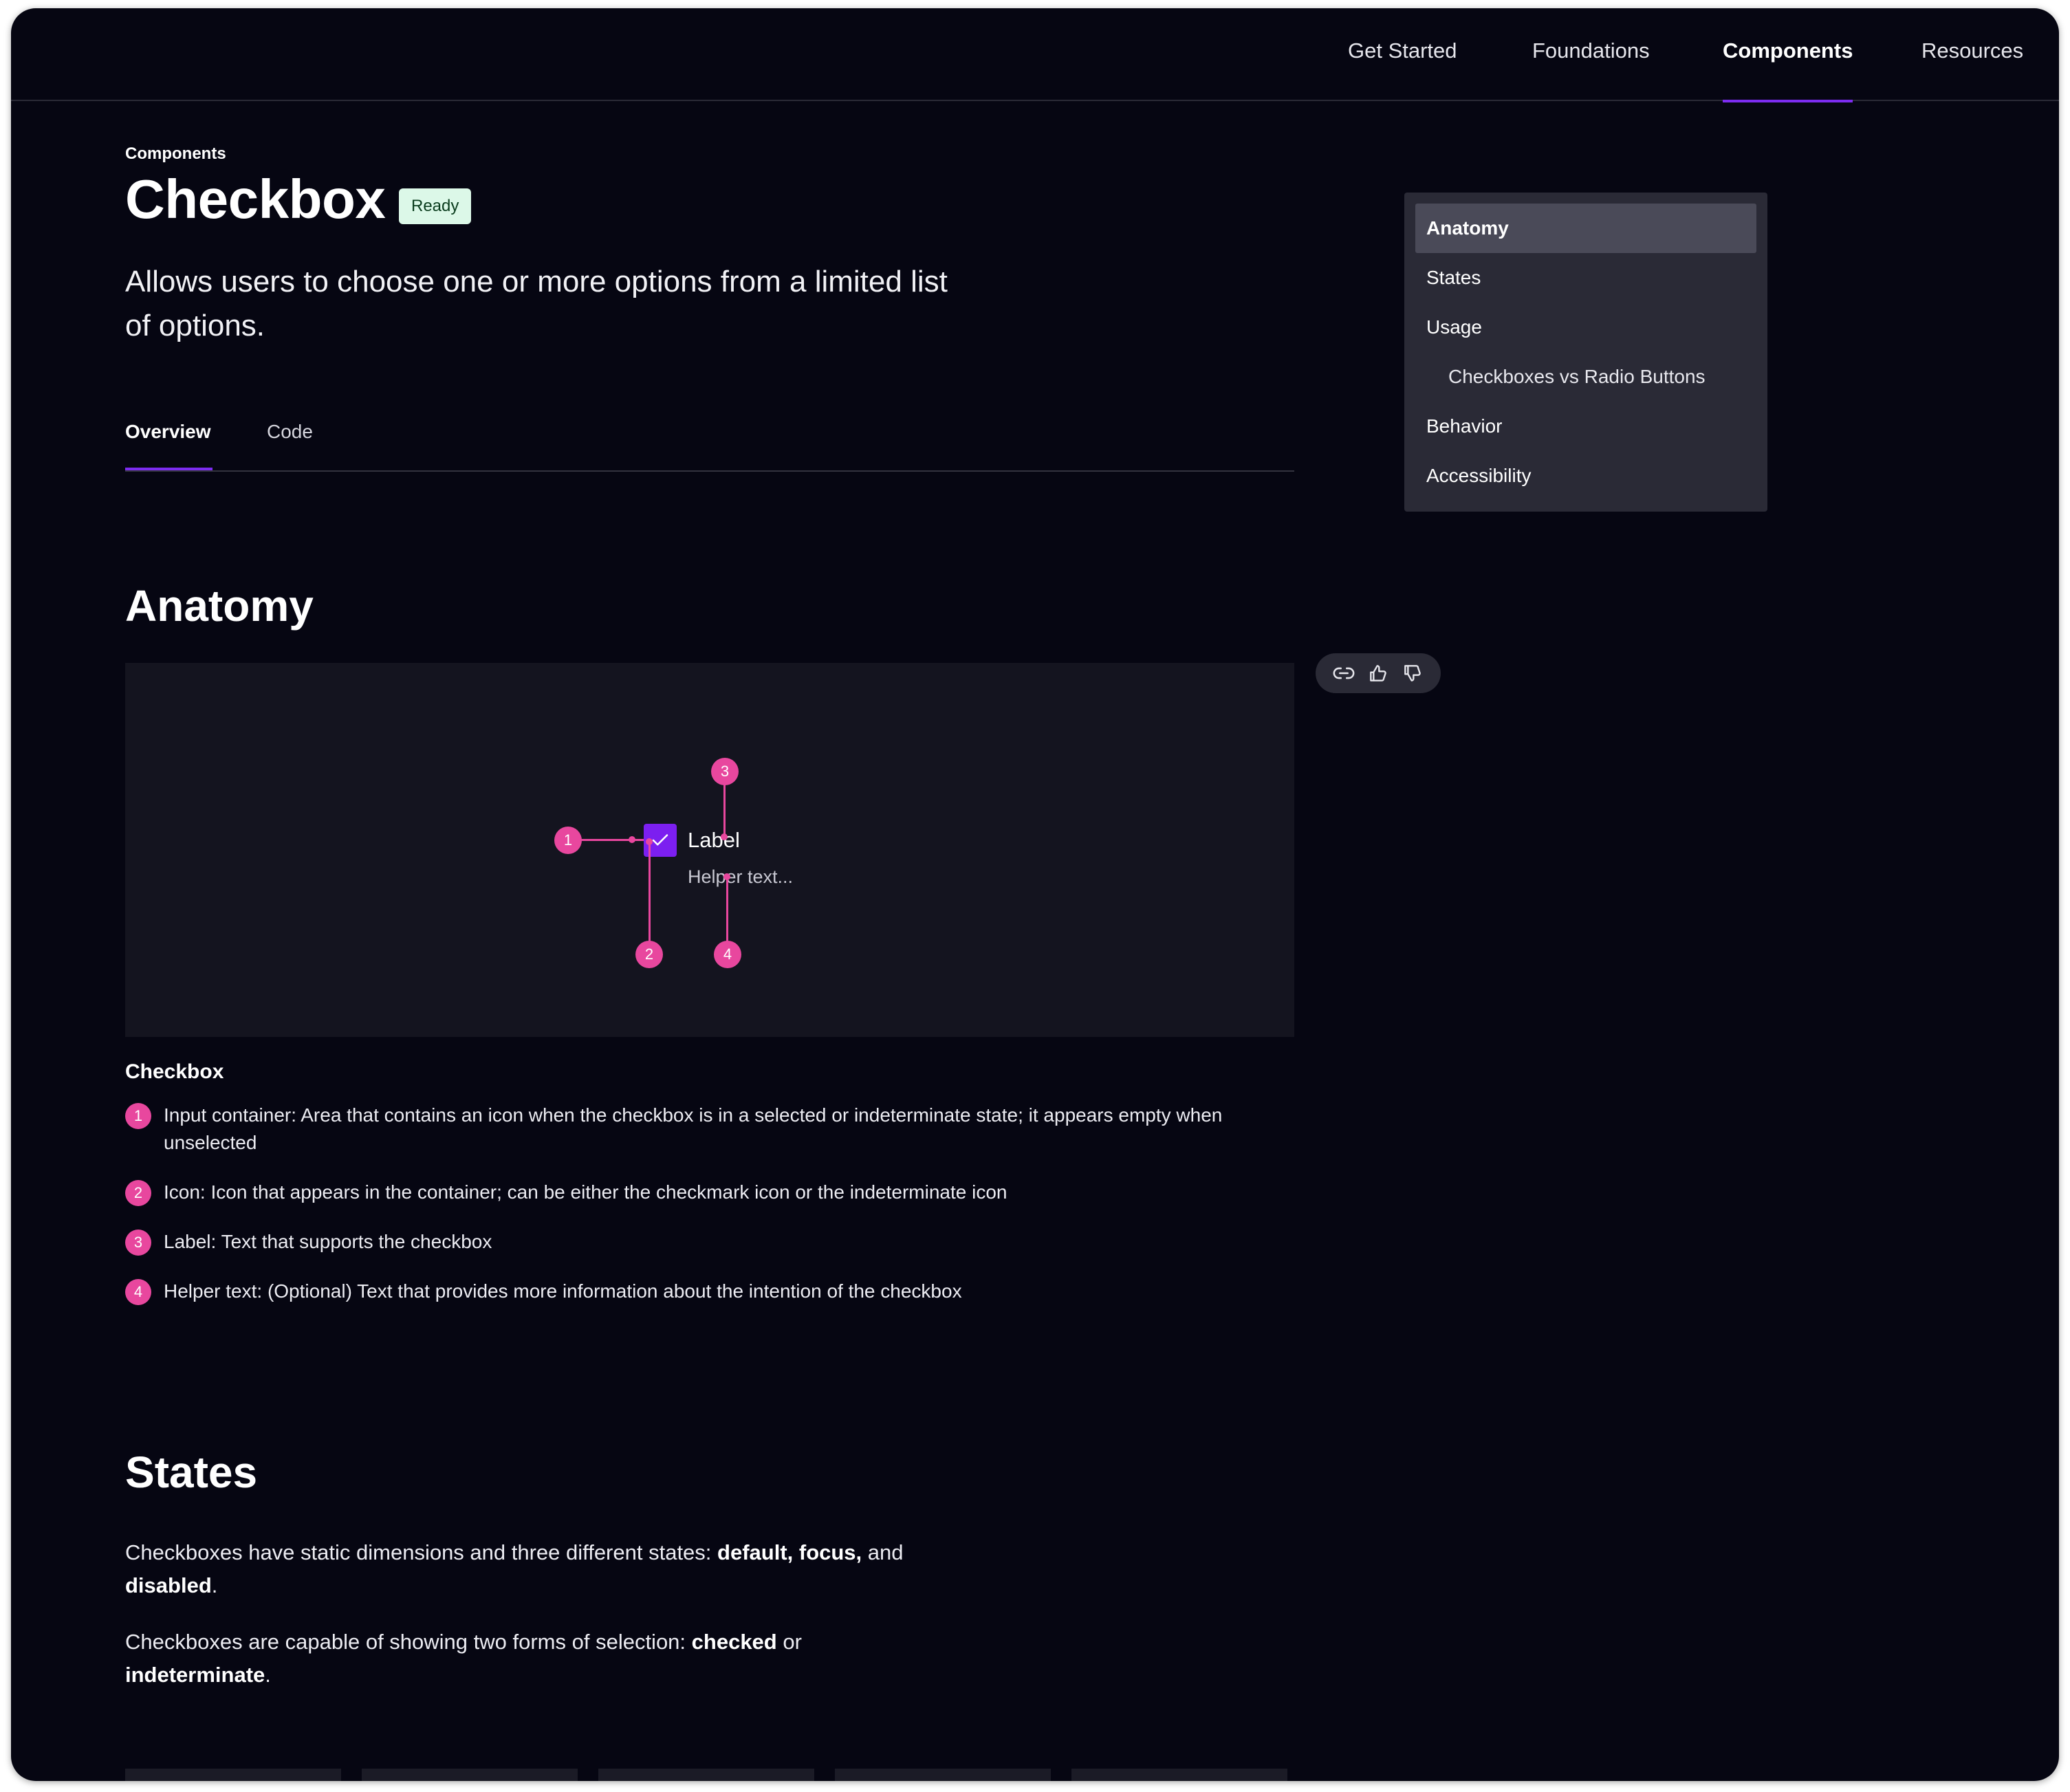  What do you see at coordinates (709, 439) in the screenshot?
I see `content-tabs: Overview Code` at bounding box center [709, 439].